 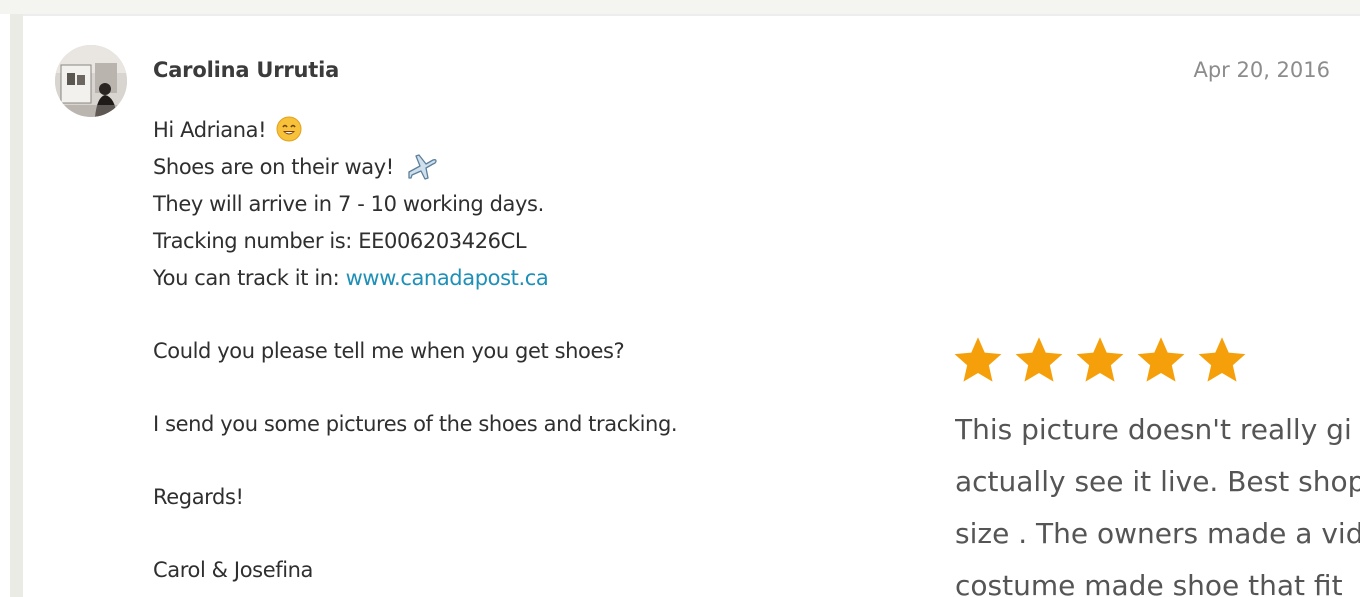 What do you see at coordinates (273, 167) in the screenshot?
I see `shipping-text: Shoes are on their way!` at bounding box center [273, 167].